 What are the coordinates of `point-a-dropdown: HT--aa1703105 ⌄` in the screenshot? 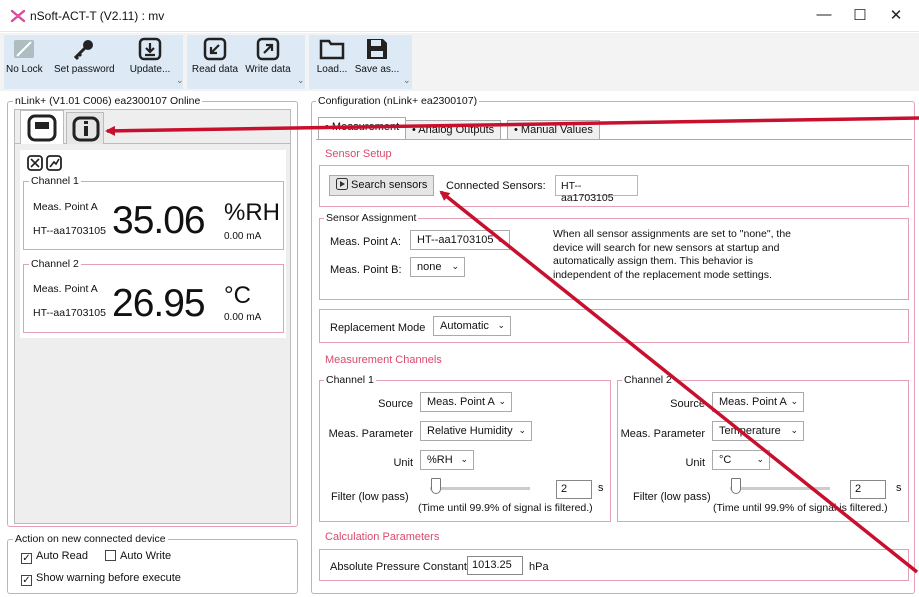 It's located at (460, 240).